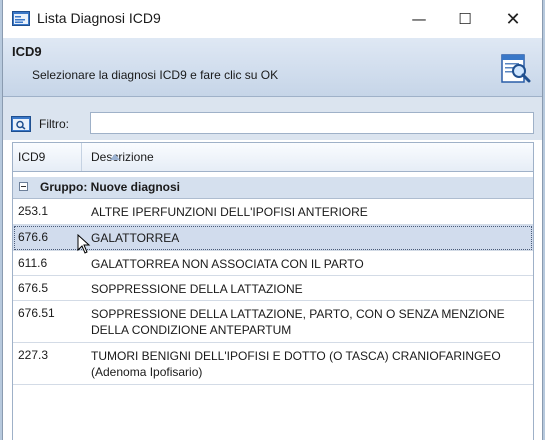  I want to click on filter-label: Filtro:, so click(54, 124).